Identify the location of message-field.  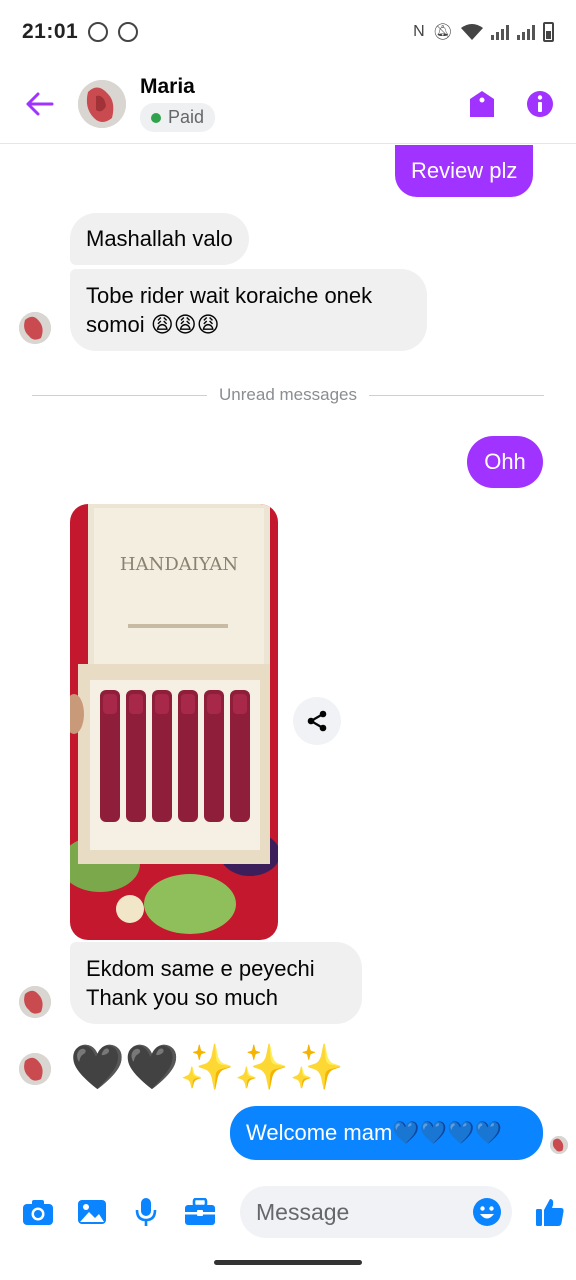
(376, 1212).